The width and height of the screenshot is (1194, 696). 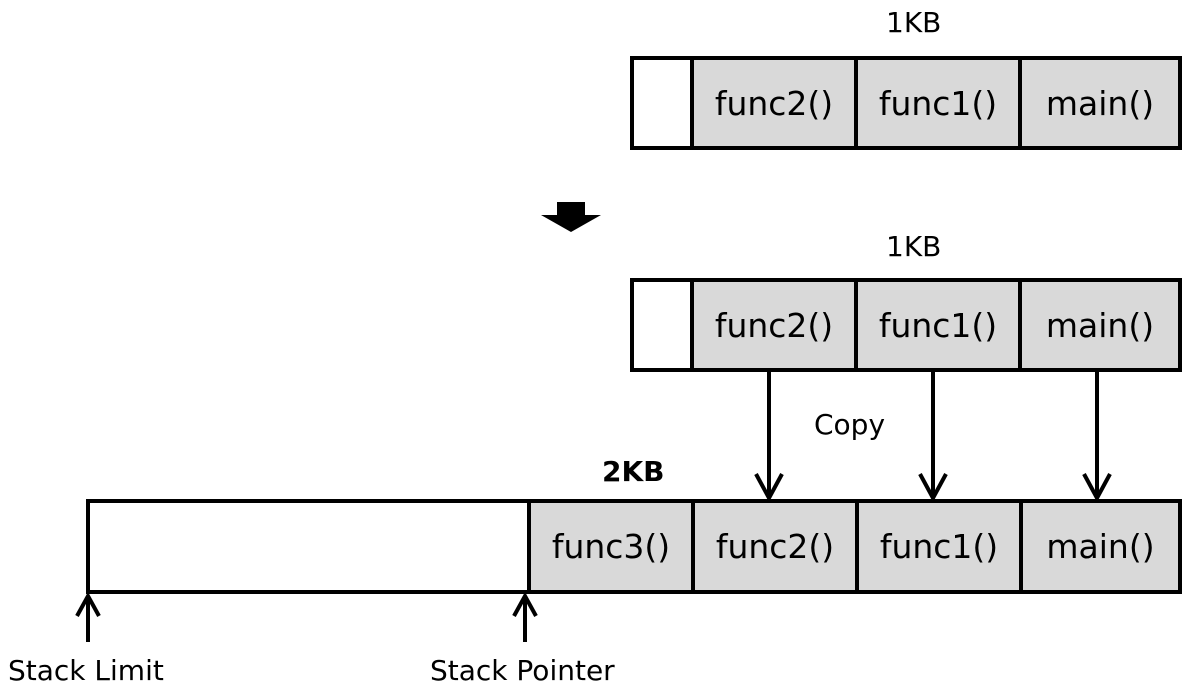 I want to click on middle-stack-size-label: 1KB, so click(x=914, y=246).